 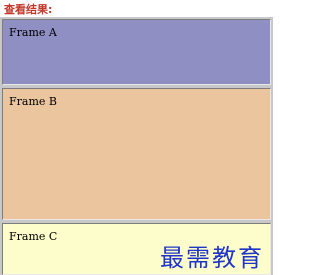 I want to click on frame-c-label: Frame C, so click(x=33, y=236).